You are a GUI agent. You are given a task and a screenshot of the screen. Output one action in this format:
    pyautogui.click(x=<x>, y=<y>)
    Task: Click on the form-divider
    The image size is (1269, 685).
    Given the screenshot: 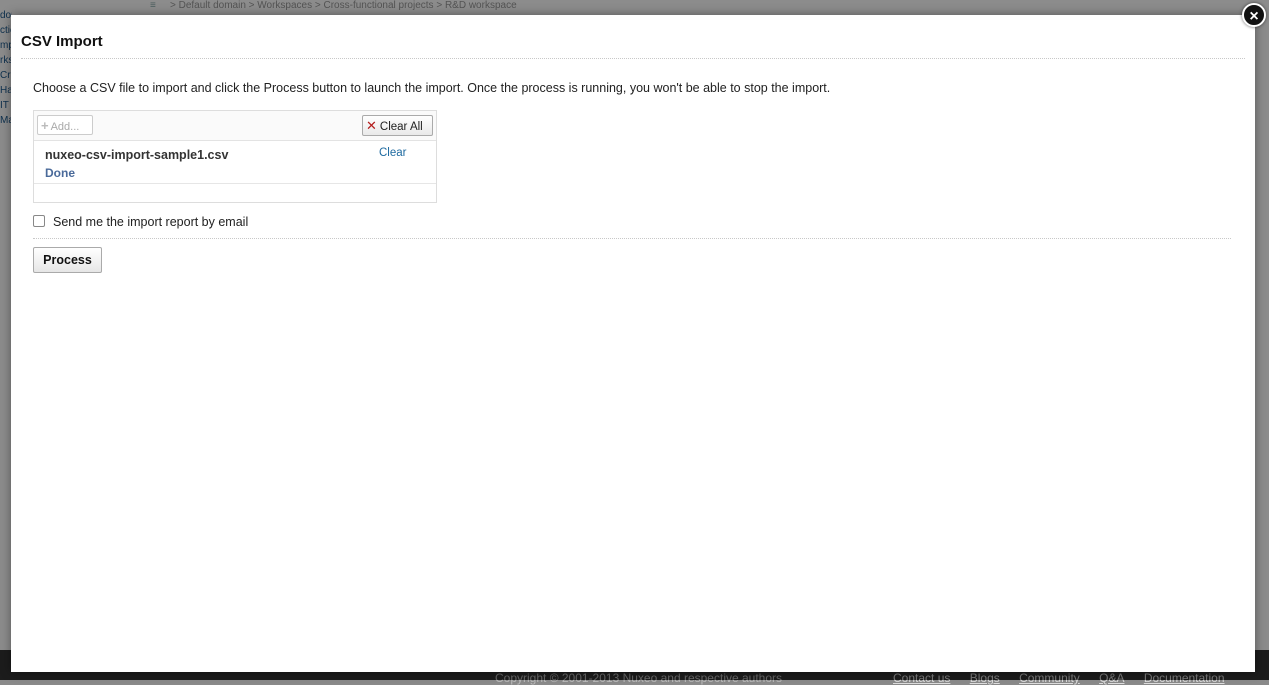 What is the action you would take?
    pyautogui.click(x=632, y=238)
    